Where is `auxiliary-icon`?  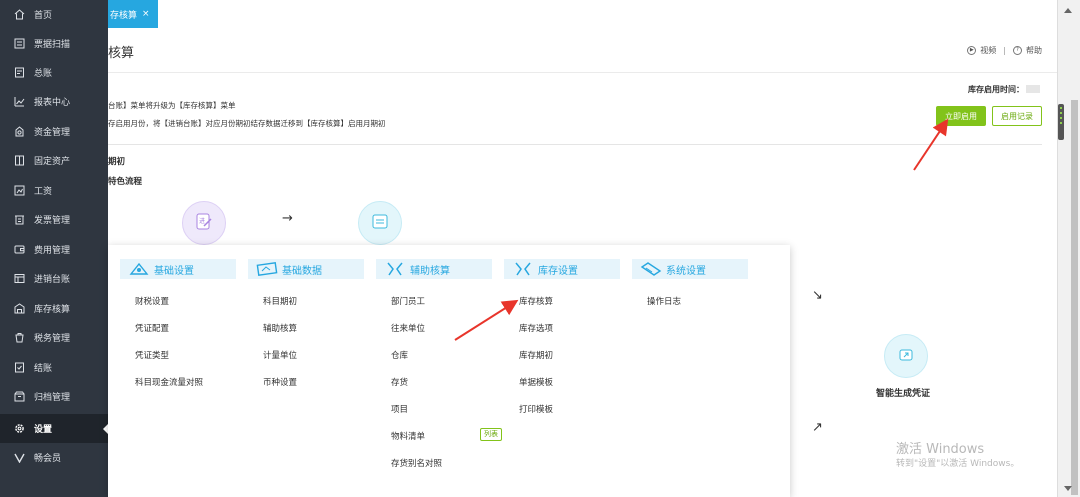 auxiliary-icon is located at coordinates (395, 269).